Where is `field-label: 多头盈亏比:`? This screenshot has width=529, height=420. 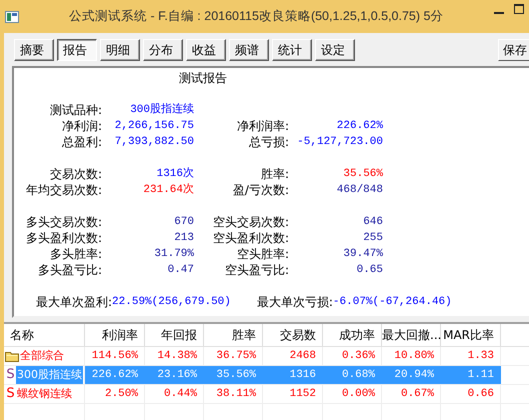 field-label: 多头盈亏比: is located at coordinates (70, 270).